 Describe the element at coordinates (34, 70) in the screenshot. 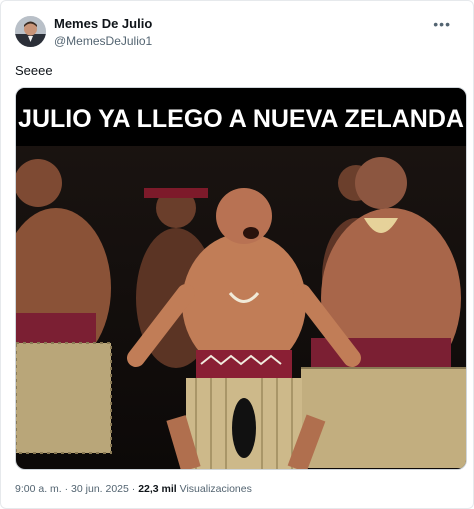

I see `tweet-text: Seeee` at that location.